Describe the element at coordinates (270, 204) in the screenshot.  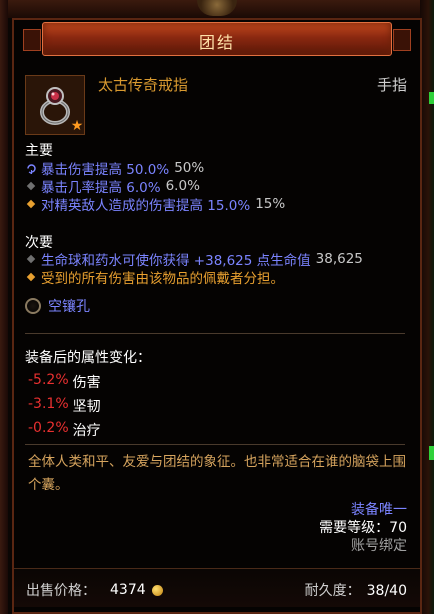
I see `attr-value: 15%` at that location.